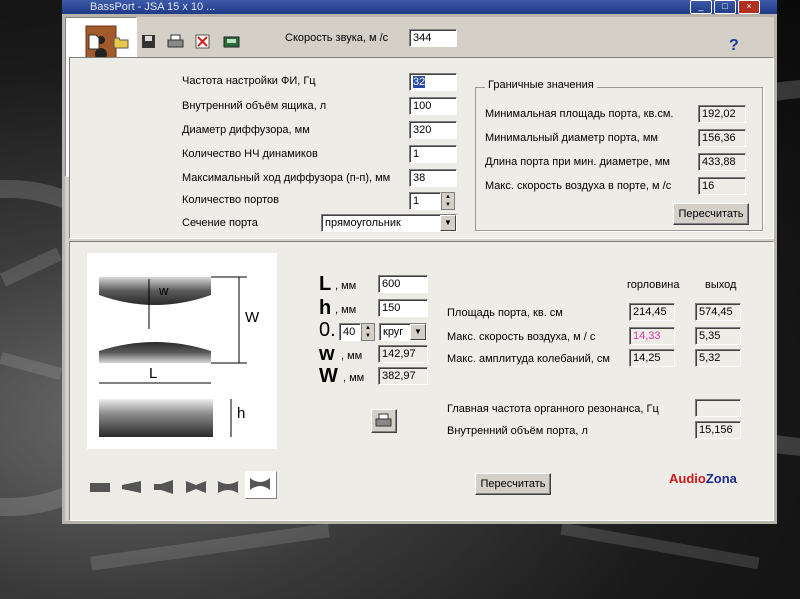 This screenshot has width=800, height=599. I want to click on flared-port-shape-button, so click(228, 487).